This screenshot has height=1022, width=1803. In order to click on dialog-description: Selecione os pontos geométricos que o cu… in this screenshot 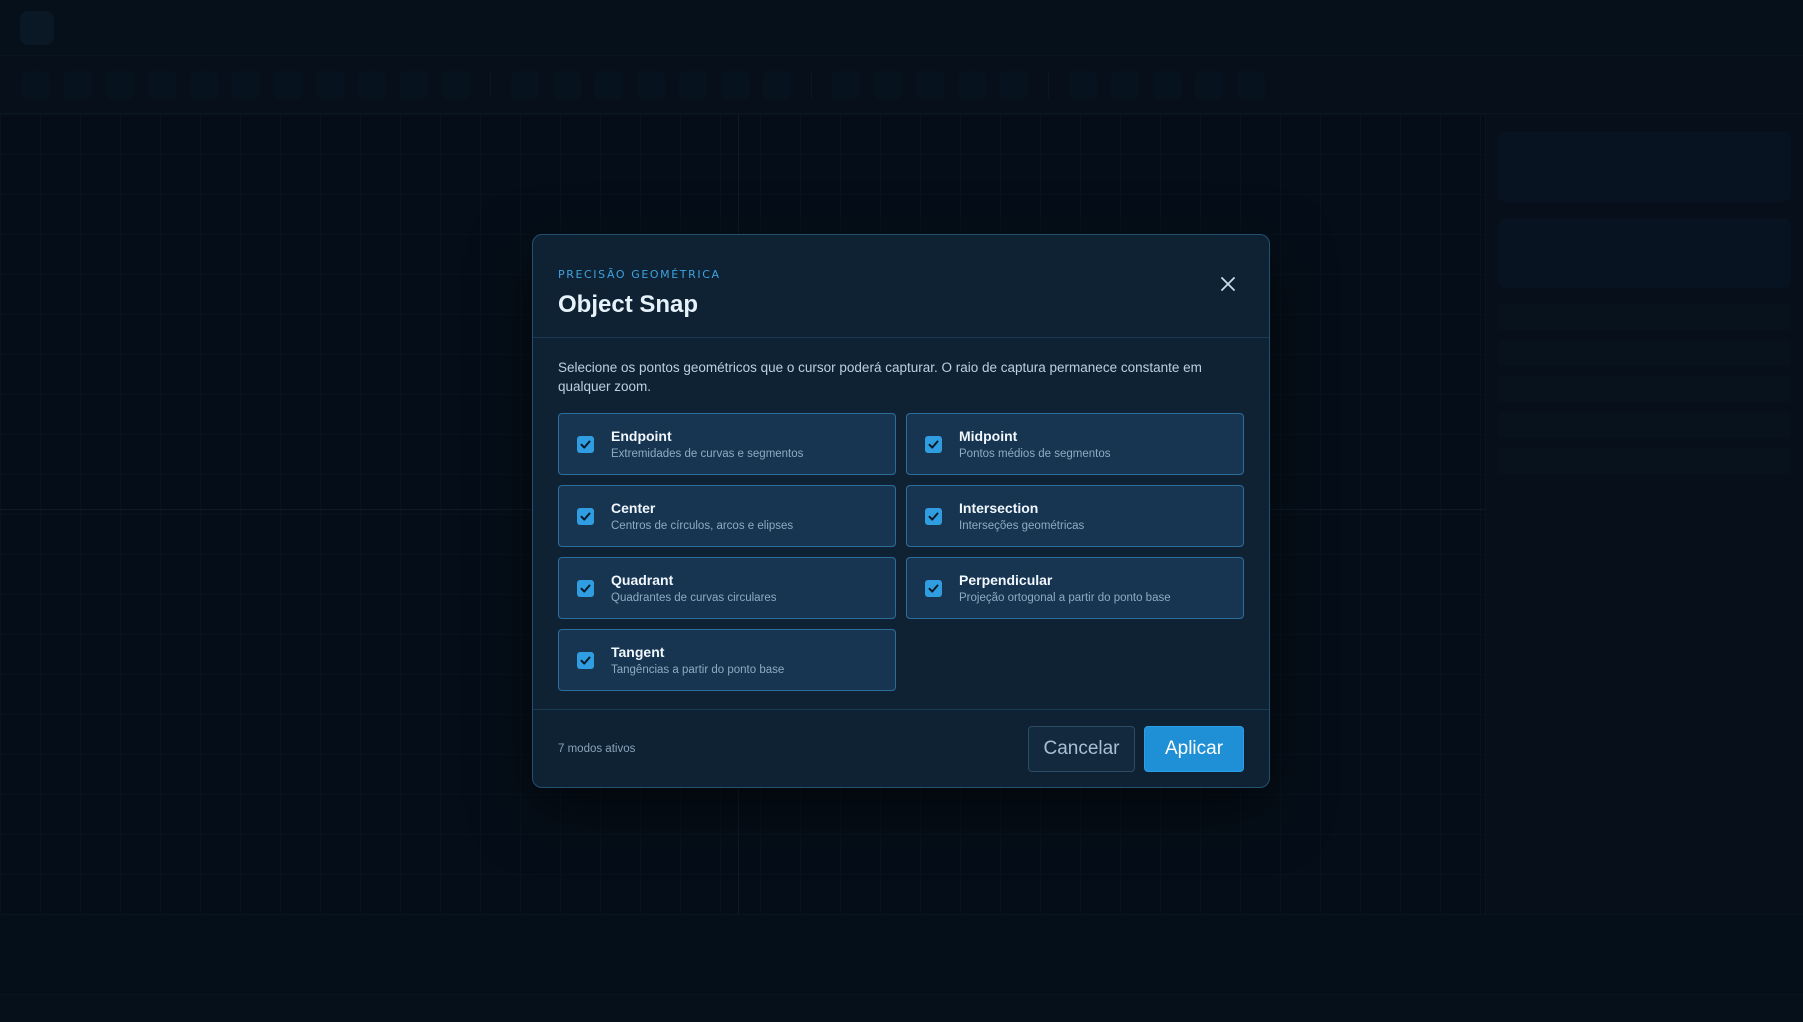, I will do `click(880, 377)`.